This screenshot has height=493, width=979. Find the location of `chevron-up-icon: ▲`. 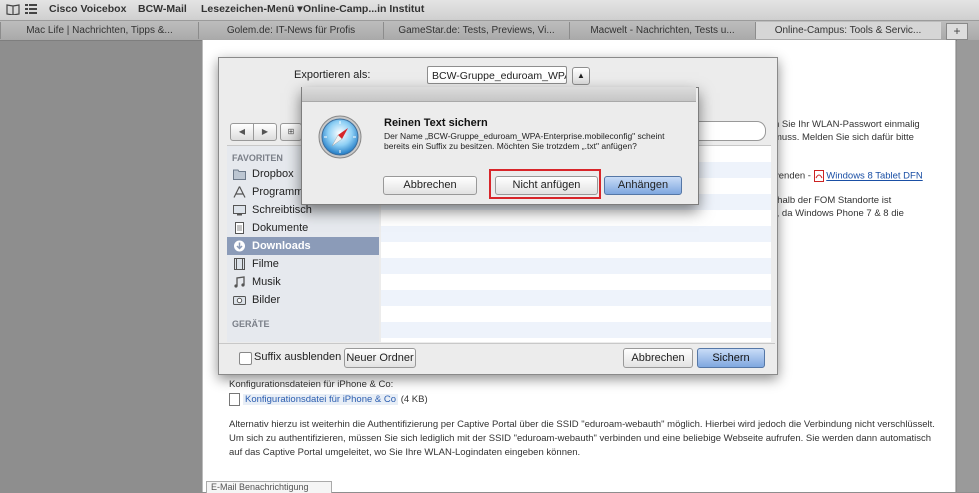

chevron-up-icon: ▲ is located at coordinates (581, 75).